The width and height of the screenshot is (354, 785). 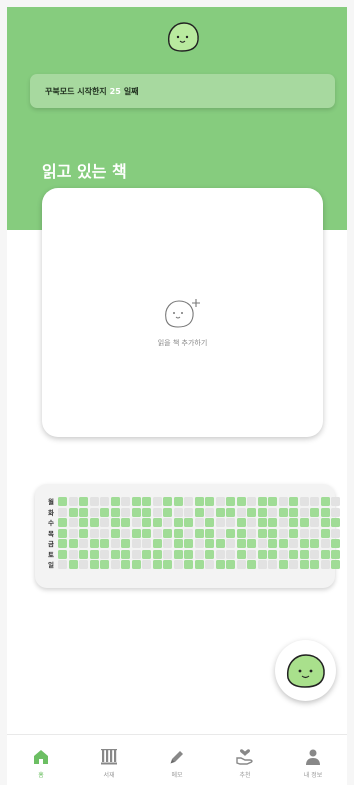 What do you see at coordinates (41, 757) in the screenshot?
I see `nav-item-home: 홈` at bounding box center [41, 757].